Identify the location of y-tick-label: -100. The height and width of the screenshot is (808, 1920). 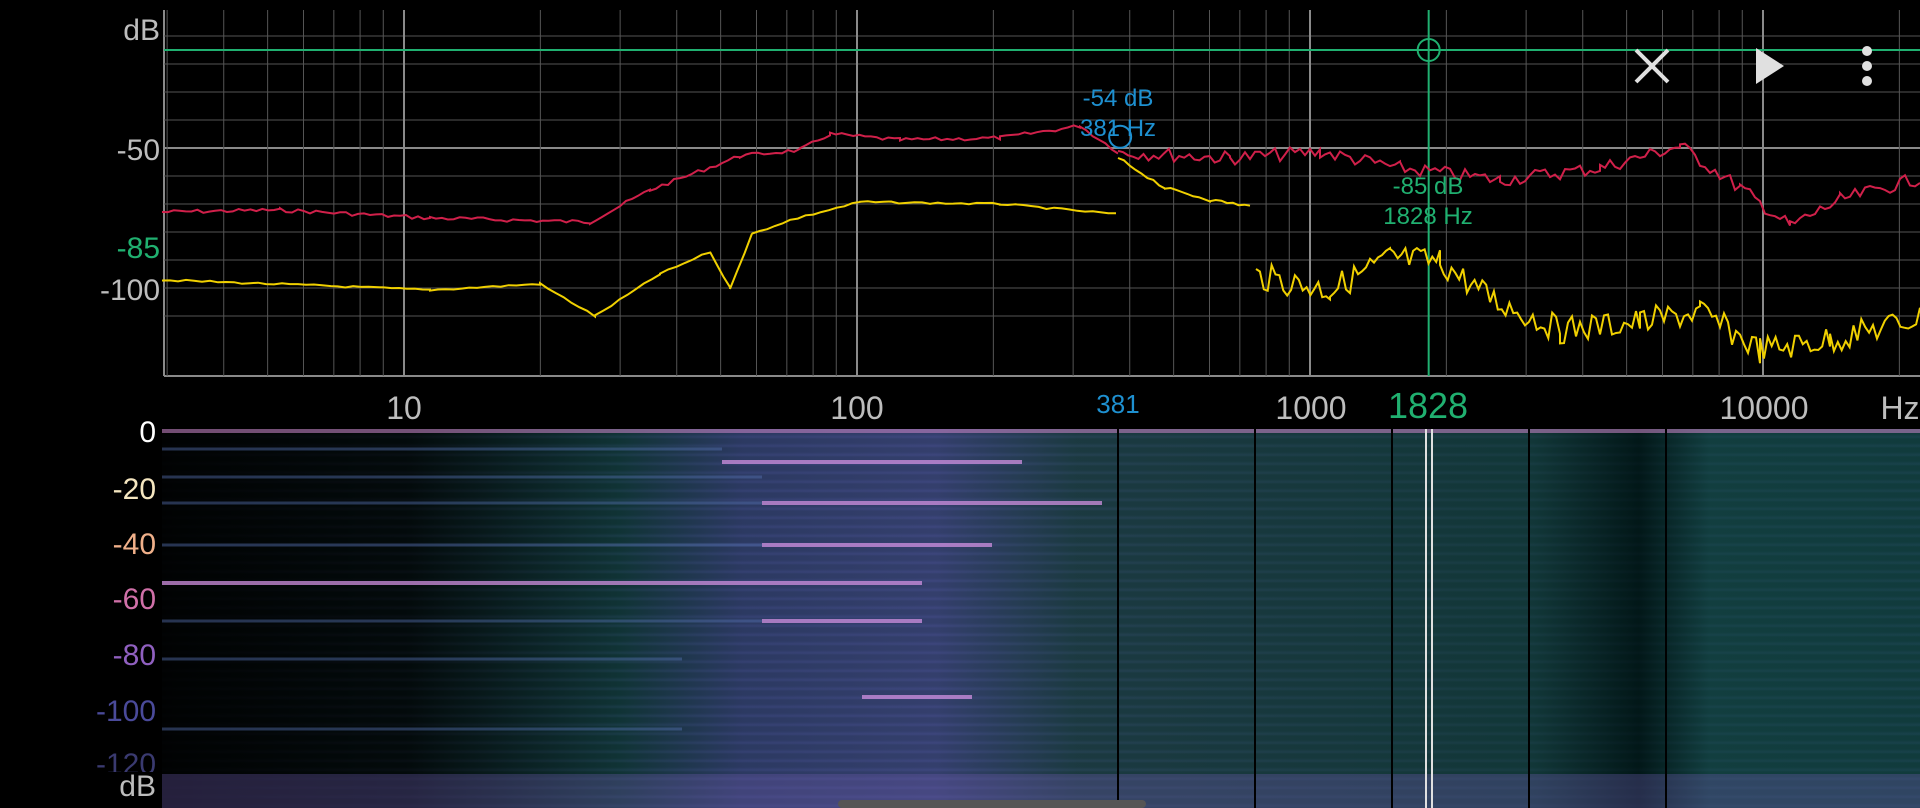
(129, 290).